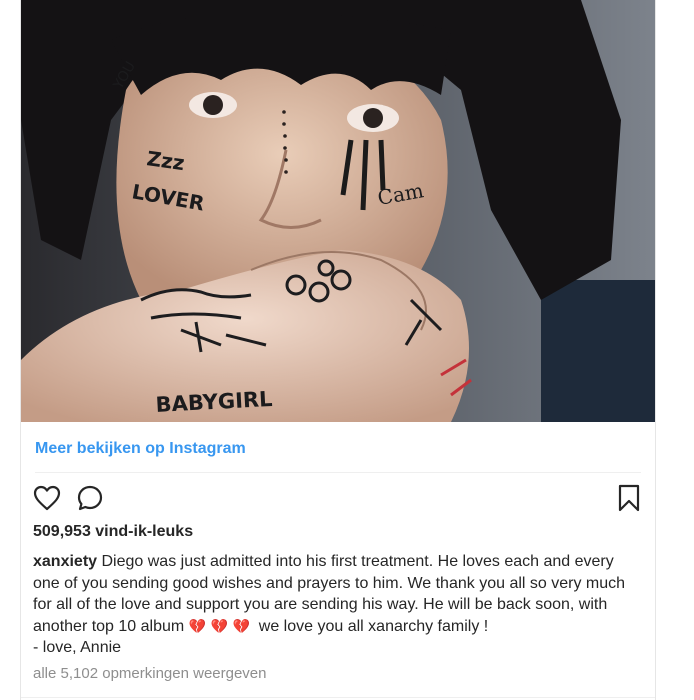 This screenshot has width=694, height=700. Describe the element at coordinates (47, 500) in the screenshot. I see `like-heart-icon` at that location.